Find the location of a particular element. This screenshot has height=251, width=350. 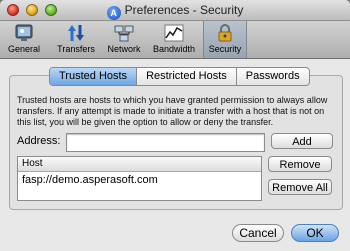

host-list: Host fasp://demo.asperasoft.com is located at coordinates (139, 178).